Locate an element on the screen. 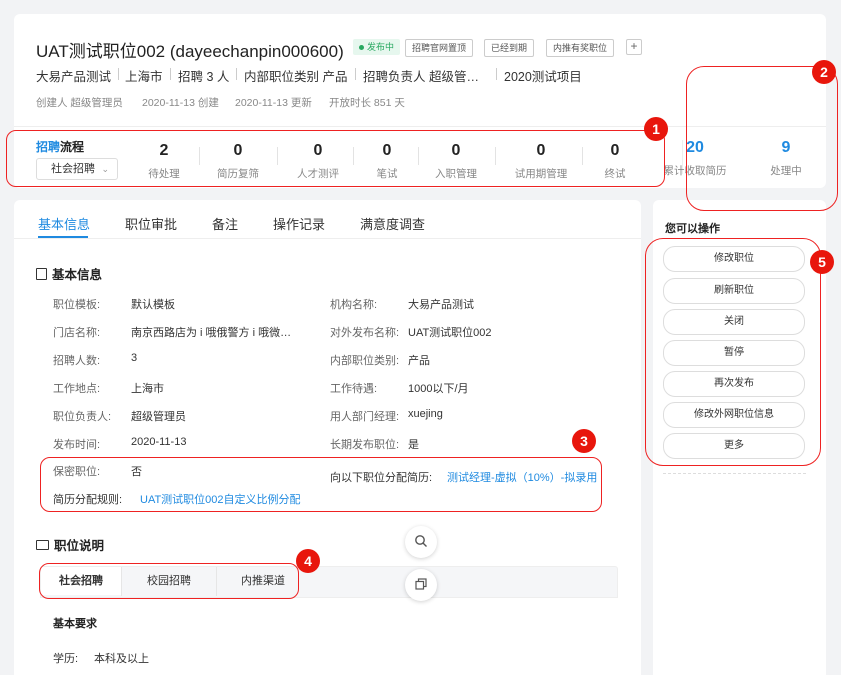 The width and height of the screenshot is (841, 675). job-title: UAT测试职位002 (dayeechanpin000600) is located at coordinates (190, 51).